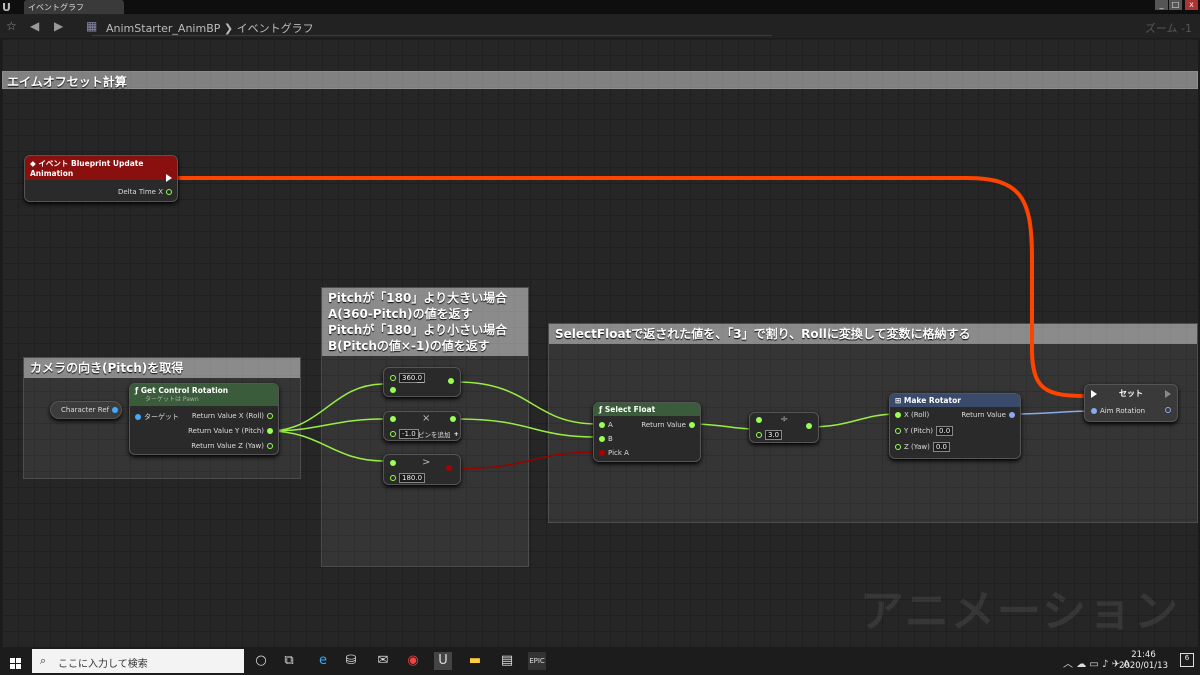 This screenshot has height=675, width=1200. Describe the element at coordinates (1168, 28) in the screenshot. I see `zoom-level: ズーム -1` at that location.